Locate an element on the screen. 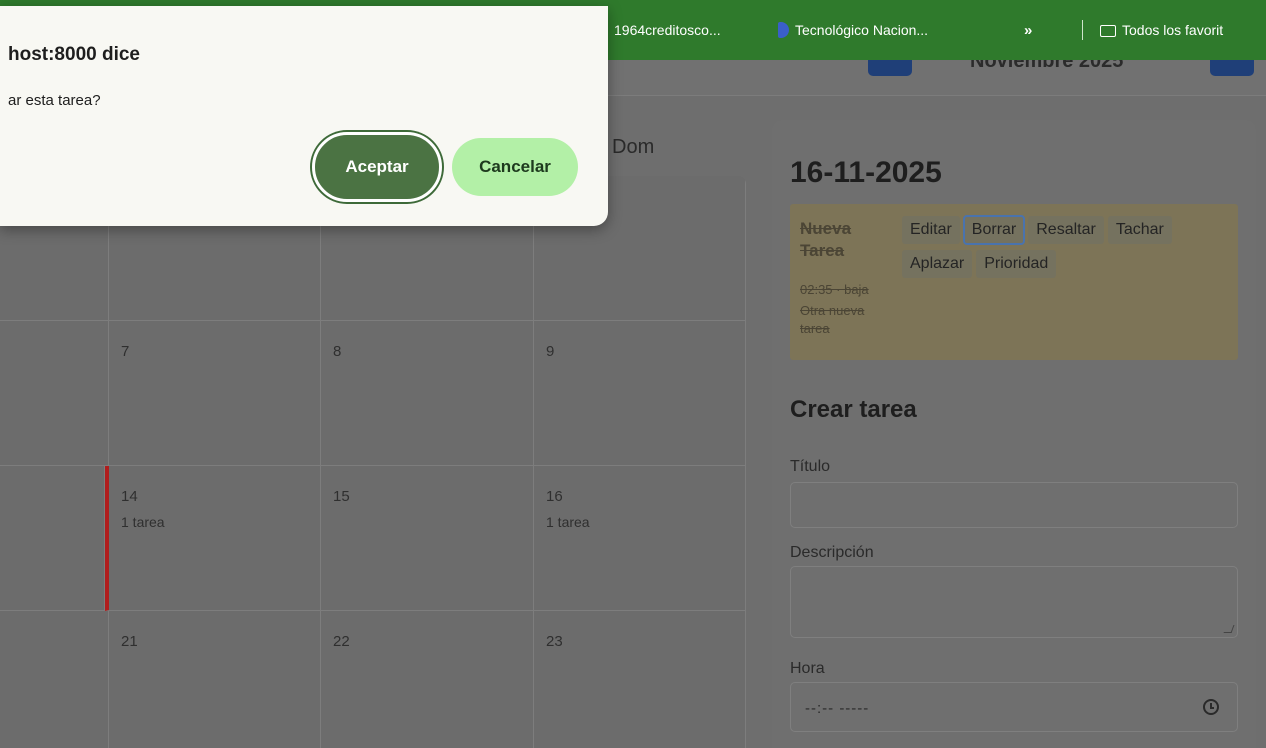 This screenshot has height=748, width=1266. dialog-message: ar esta tarea? is located at coordinates (54, 100).